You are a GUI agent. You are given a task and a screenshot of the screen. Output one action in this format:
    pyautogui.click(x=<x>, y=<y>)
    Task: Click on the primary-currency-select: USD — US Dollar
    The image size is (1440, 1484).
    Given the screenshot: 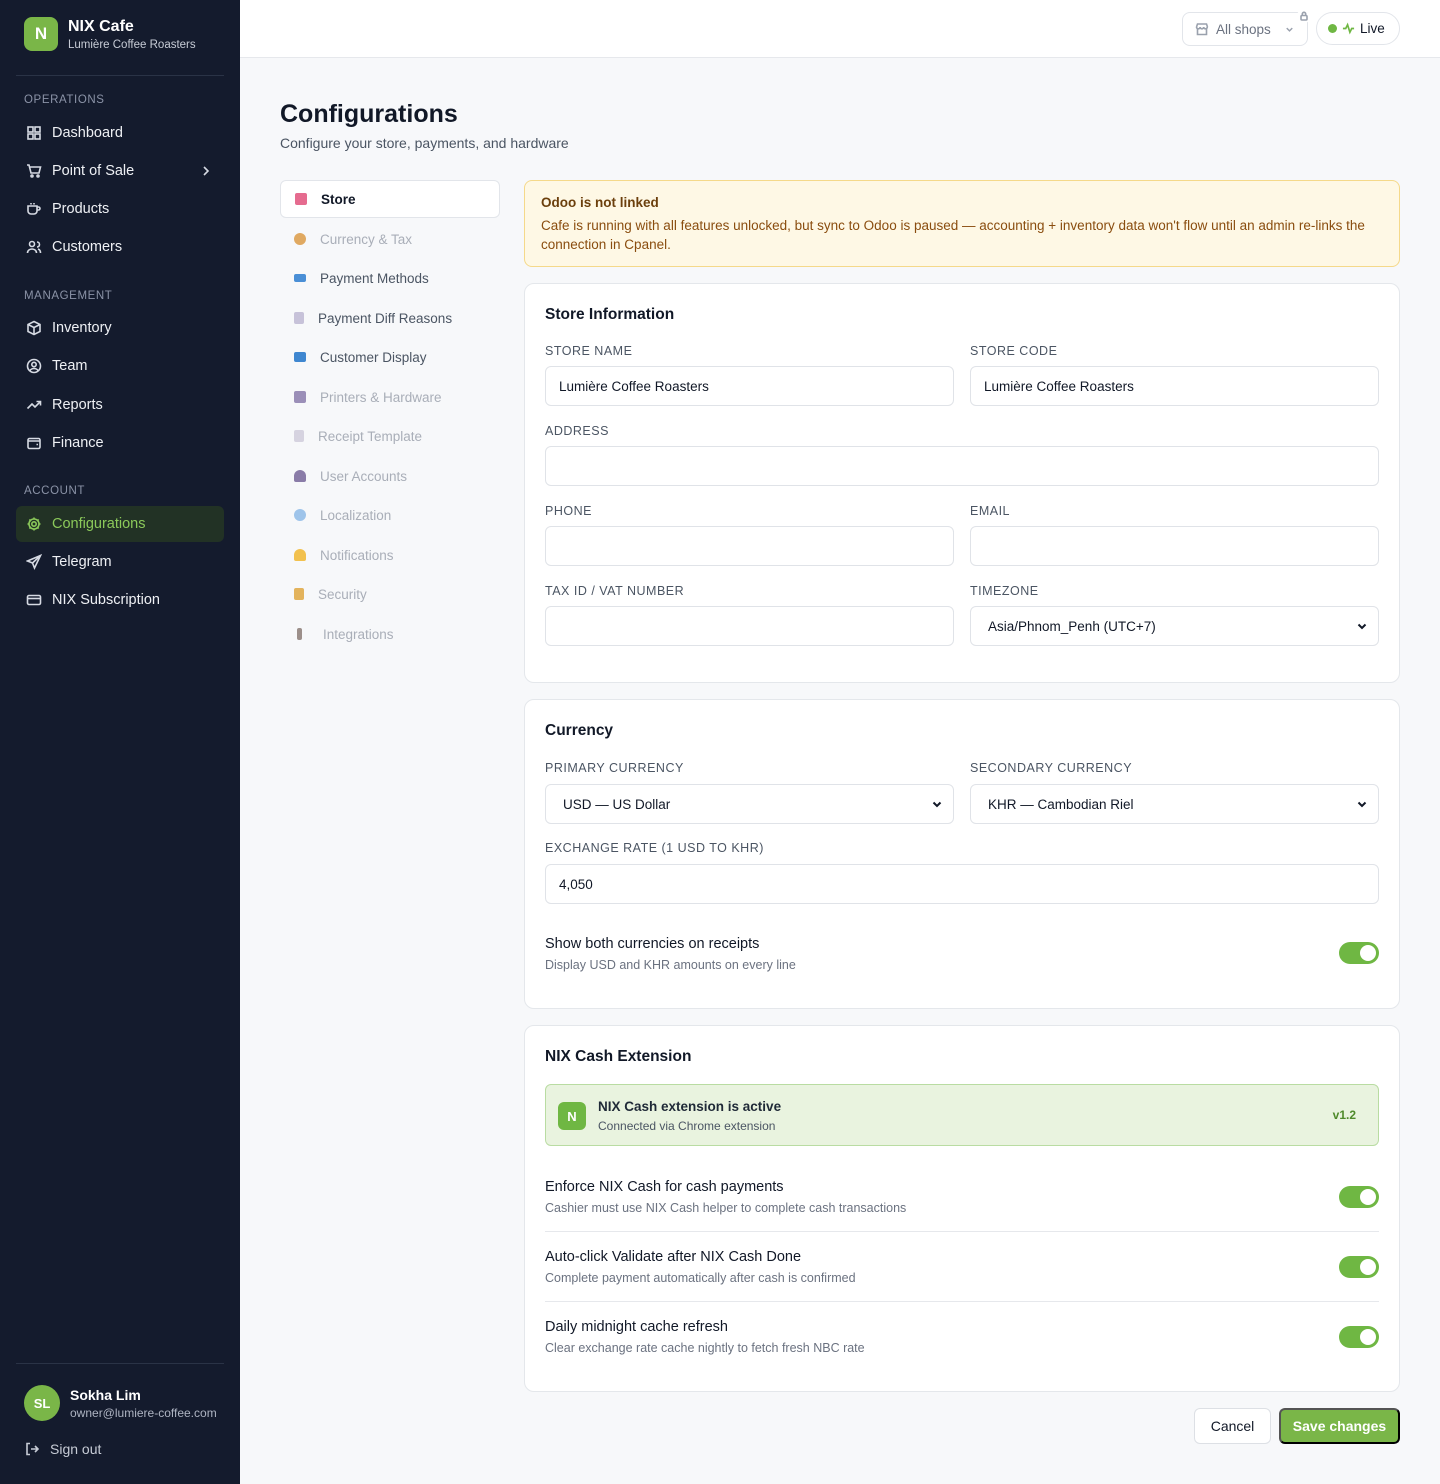 What is the action you would take?
    pyautogui.click(x=749, y=804)
    